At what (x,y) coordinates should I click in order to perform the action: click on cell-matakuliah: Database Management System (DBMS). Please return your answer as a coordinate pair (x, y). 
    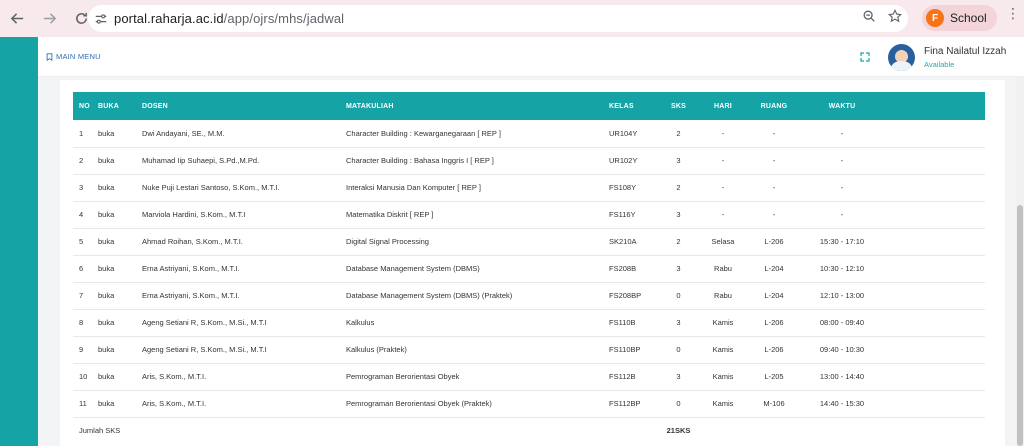
    Looking at the image, I should click on (413, 268).